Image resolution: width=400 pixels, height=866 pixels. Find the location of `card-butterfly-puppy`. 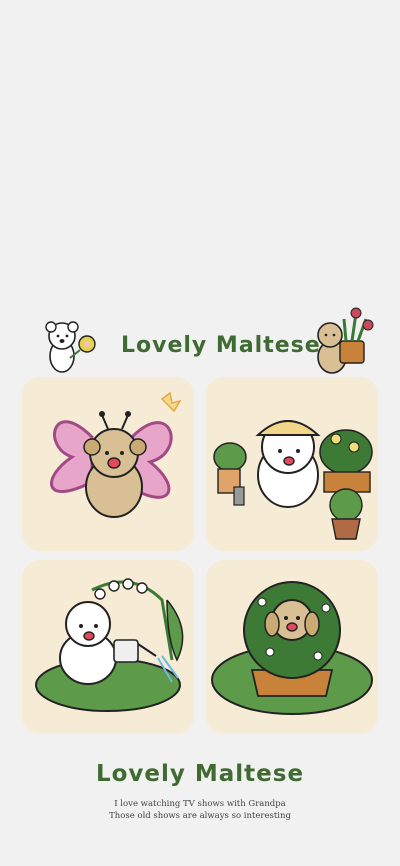

card-butterfly-puppy is located at coordinates (108, 464).